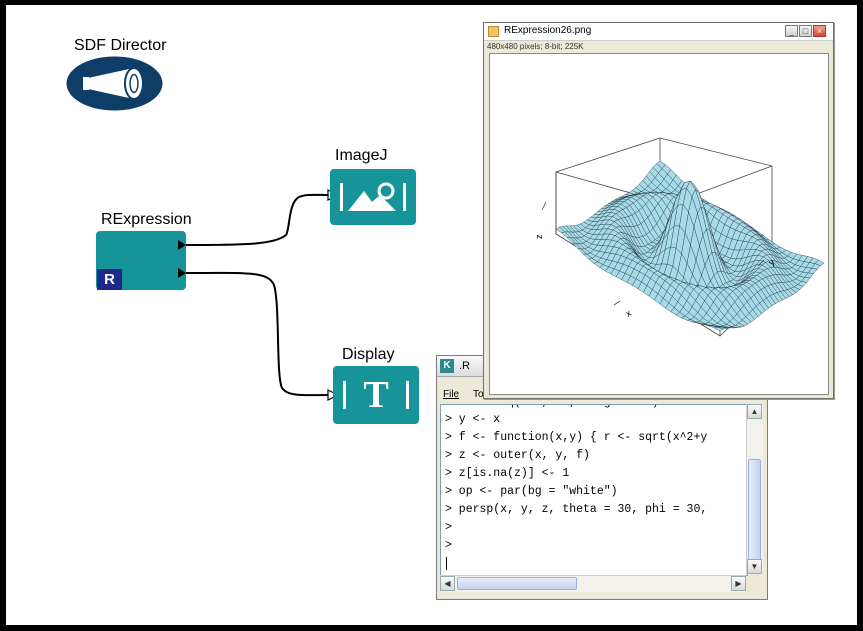 This screenshot has width=863, height=631. I want to click on menu-tools: To, so click(478, 394).